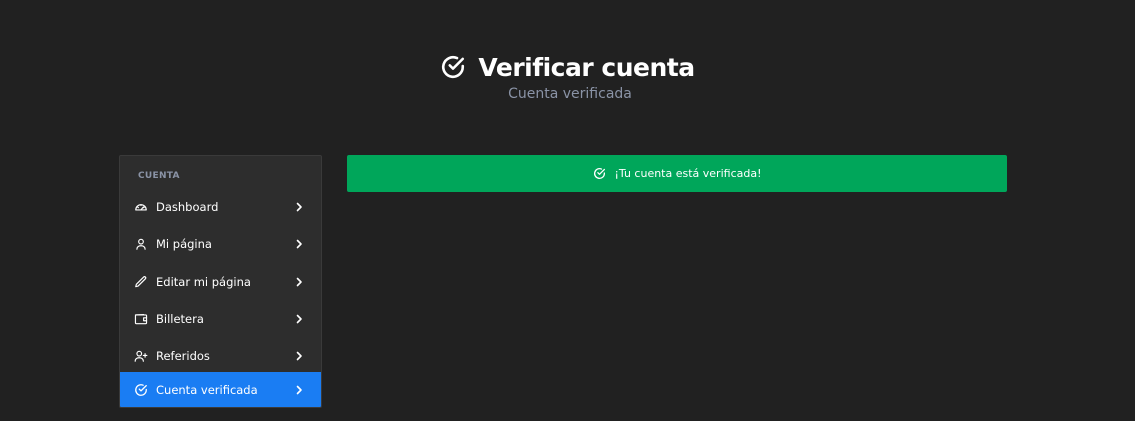  What do you see at coordinates (586, 67) in the screenshot?
I see `page-title: Verificar cuenta` at bounding box center [586, 67].